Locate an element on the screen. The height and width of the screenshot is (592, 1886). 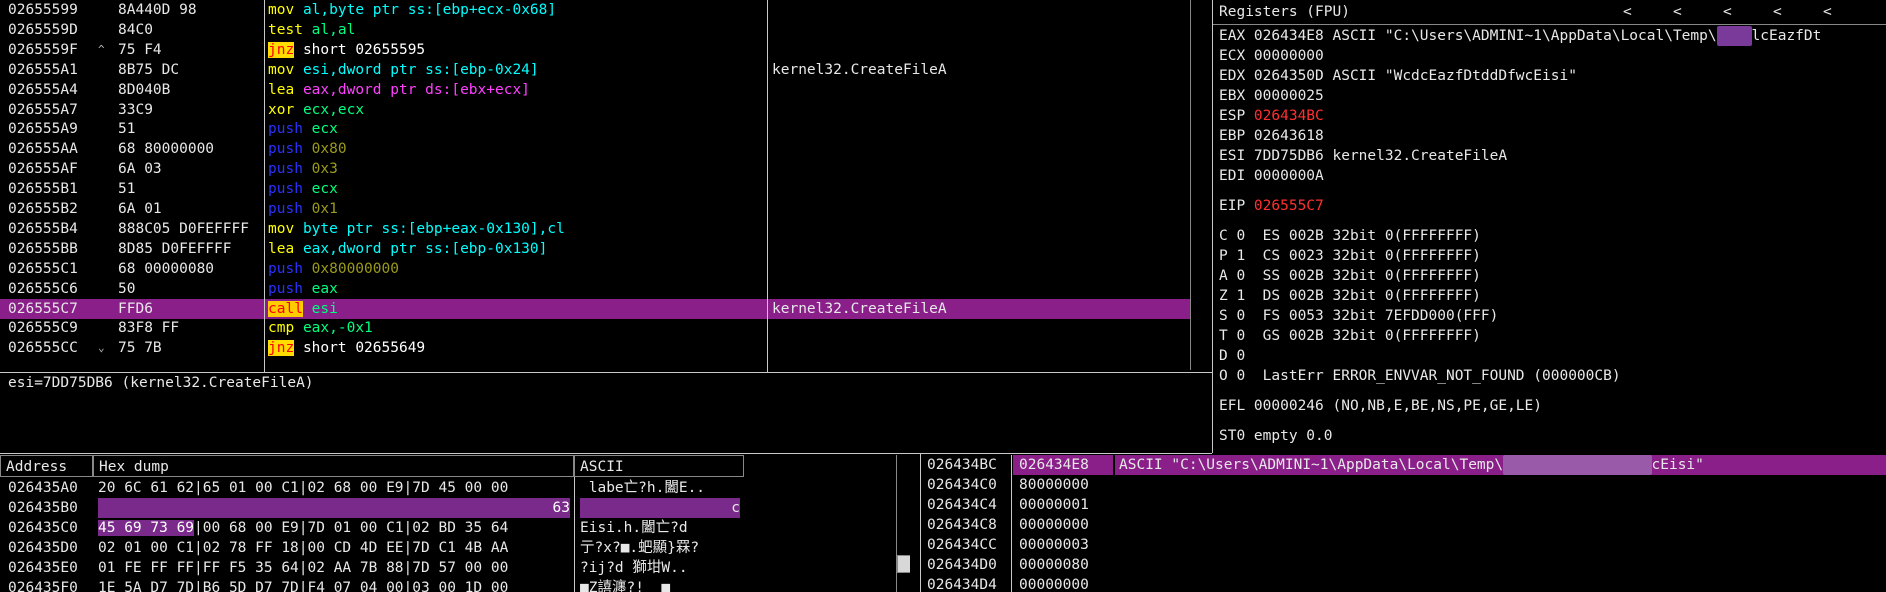
operand: byte ptr ss:[ebp+ecx-0x68] is located at coordinates (443, 10).